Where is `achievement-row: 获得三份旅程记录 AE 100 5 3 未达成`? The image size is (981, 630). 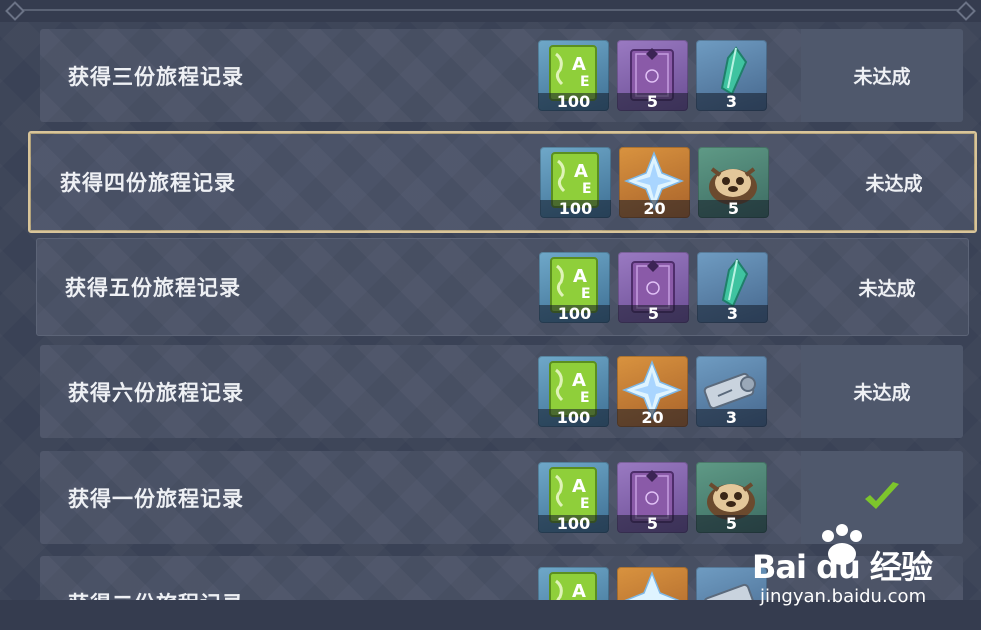
achievement-row: 获得三份旅程记录 AE 100 5 3 未达成 is located at coordinates (501, 75).